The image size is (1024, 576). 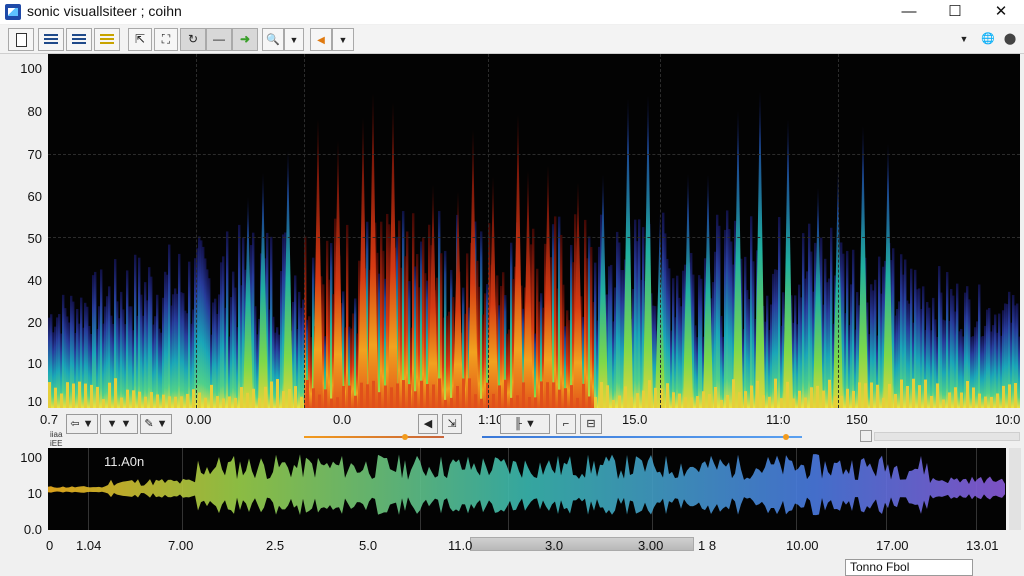 What do you see at coordinates (34, 111) in the screenshot?
I see `y-tick-label: 80` at bounding box center [34, 111].